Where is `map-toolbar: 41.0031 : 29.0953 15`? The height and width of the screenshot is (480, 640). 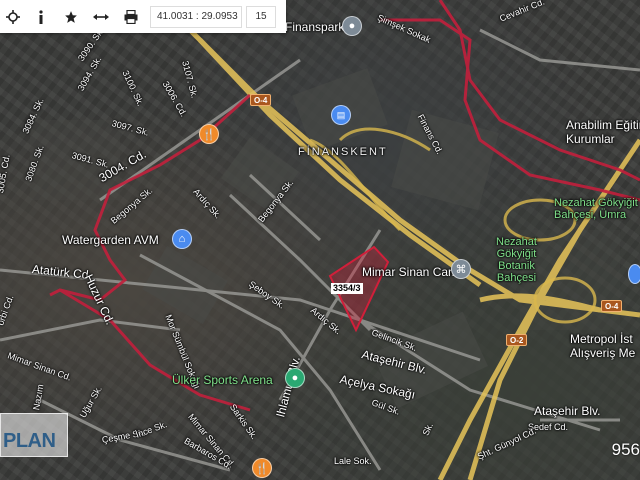
map-toolbar: 41.0031 : 29.0953 15 is located at coordinates (143, 16).